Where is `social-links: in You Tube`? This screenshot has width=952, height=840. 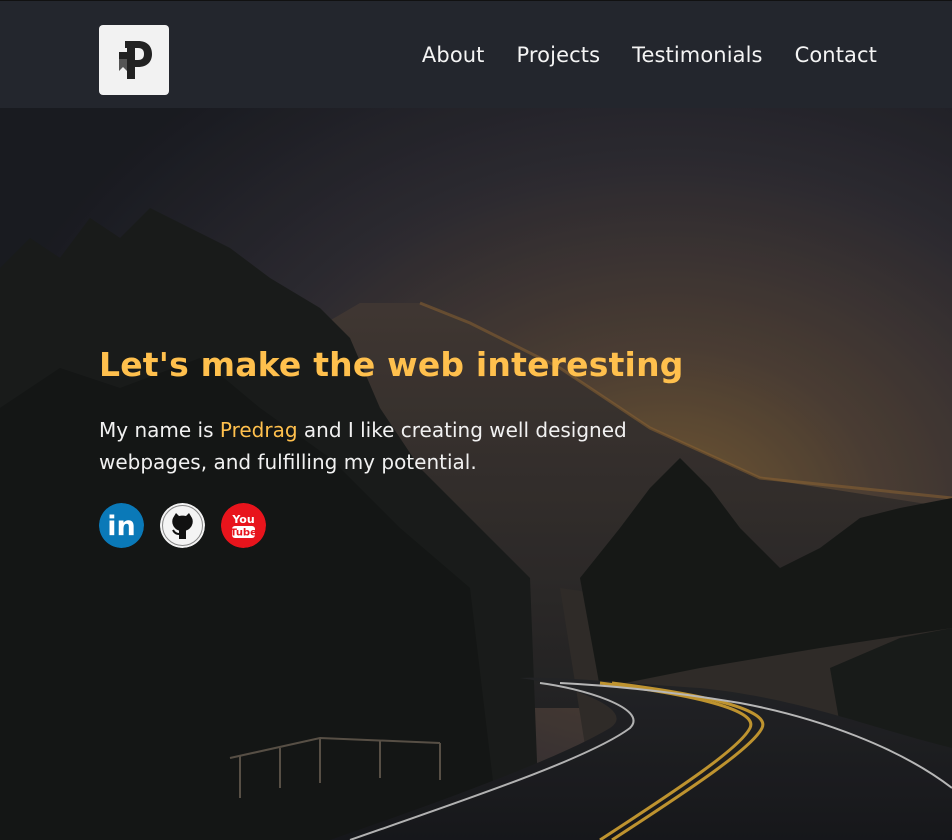 social-links: in You Tube is located at coordinates (409, 525).